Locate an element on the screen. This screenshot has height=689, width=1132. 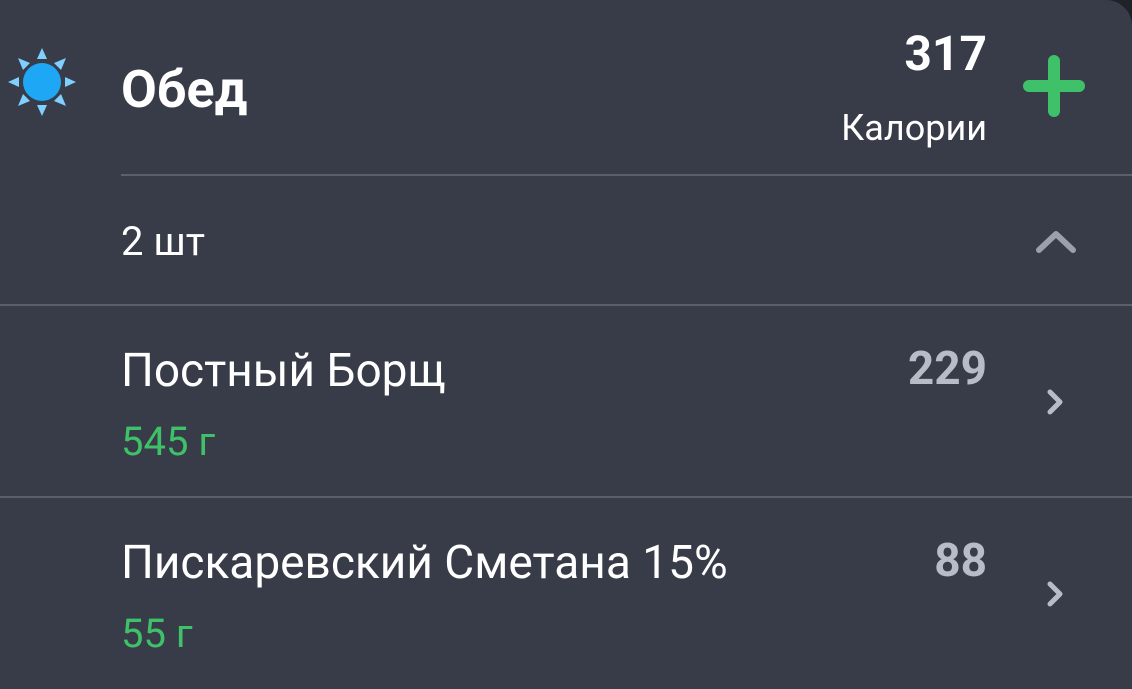
food-name: Постный Борщ is located at coordinates (283, 371).